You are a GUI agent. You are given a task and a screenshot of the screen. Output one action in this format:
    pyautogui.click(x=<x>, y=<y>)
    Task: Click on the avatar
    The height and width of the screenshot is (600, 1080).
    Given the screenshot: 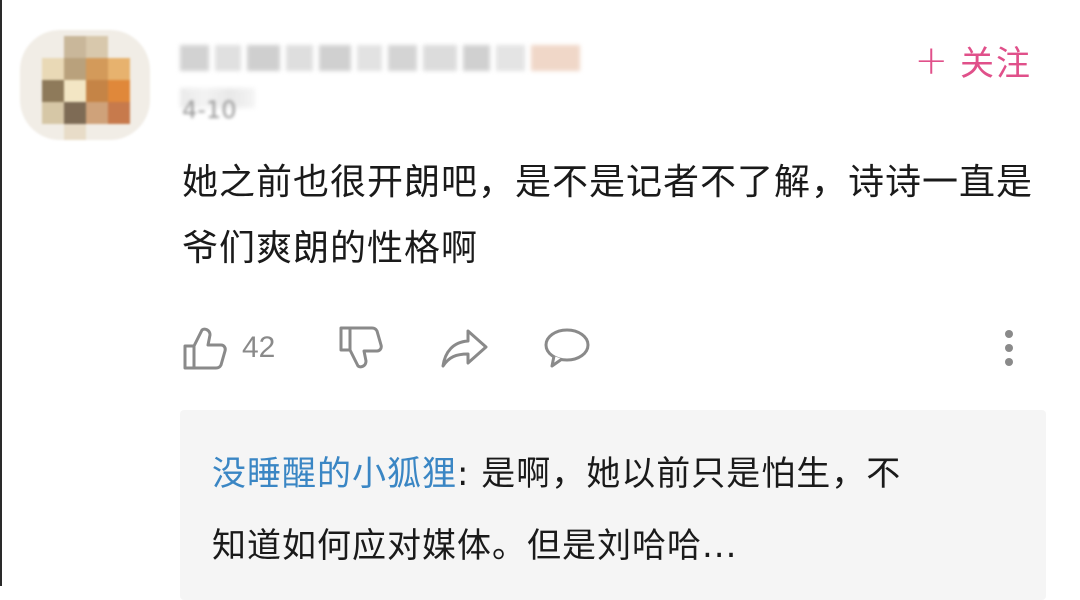 What is the action you would take?
    pyautogui.click(x=85, y=85)
    